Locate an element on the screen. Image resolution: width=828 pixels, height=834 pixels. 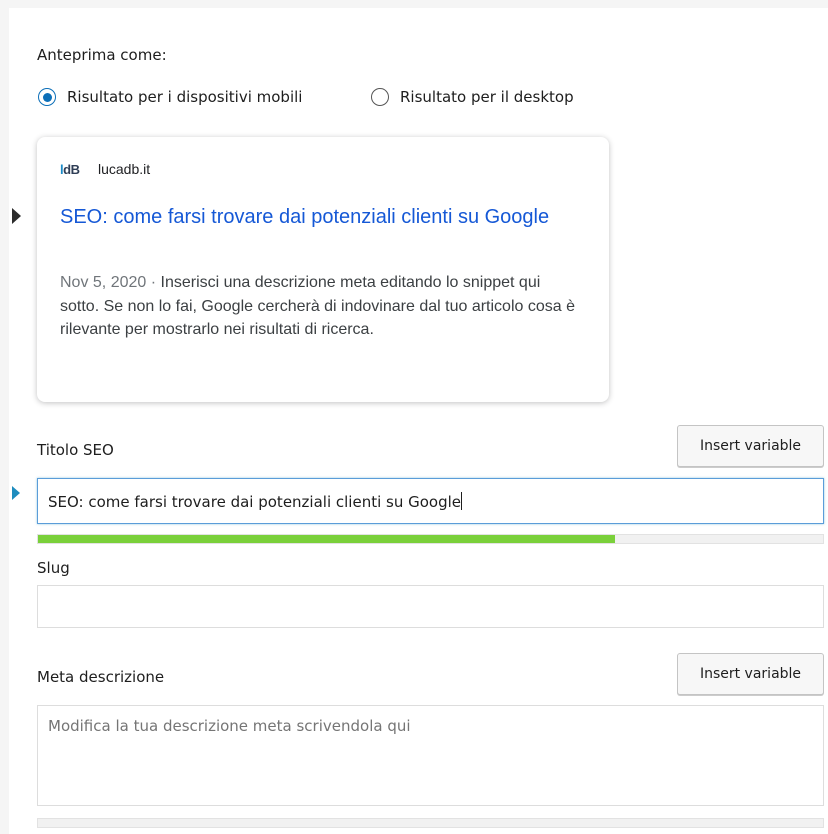
radio-button-checked-icon is located at coordinates (47, 97).